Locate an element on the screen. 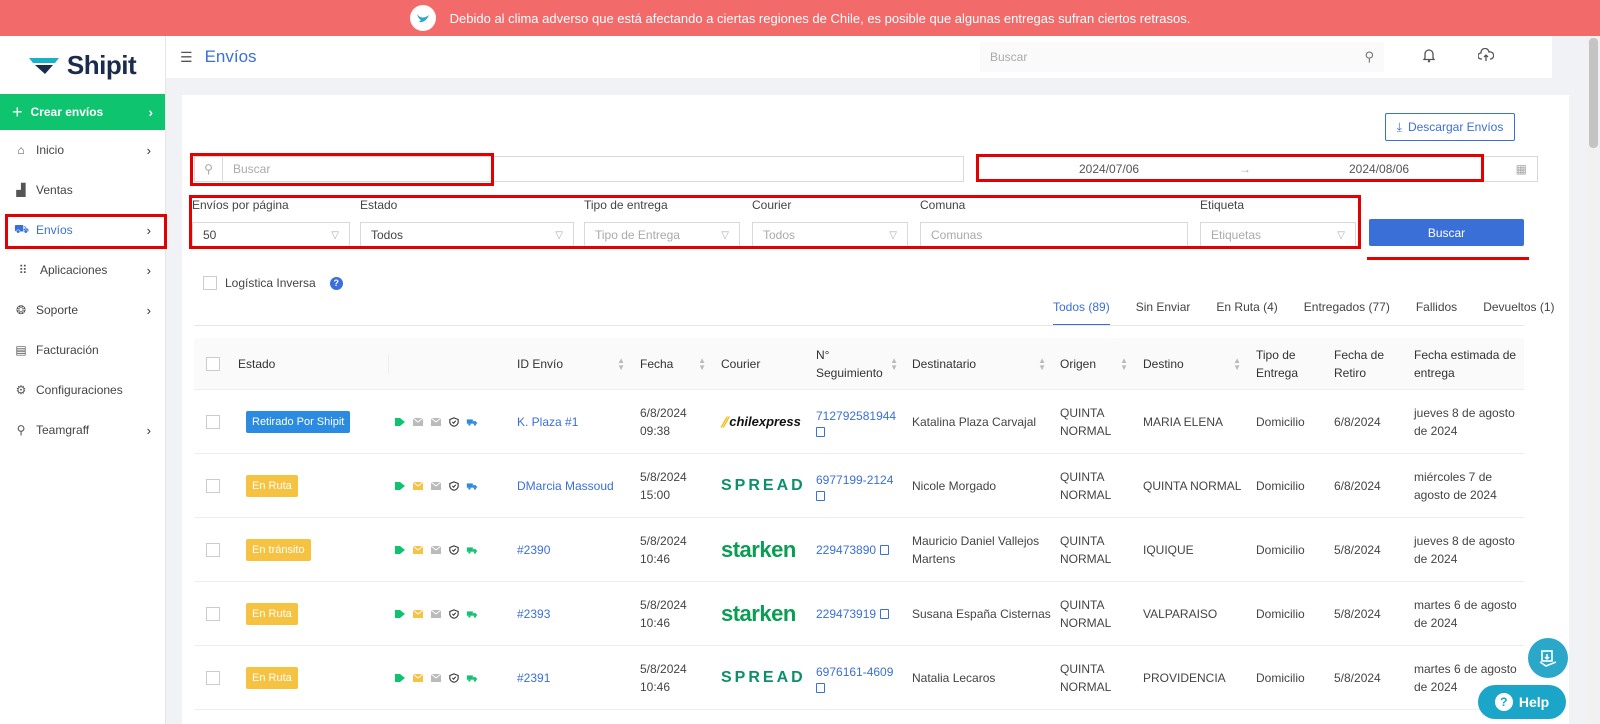  estado-select: Todos ▽ is located at coordinates (467, 235).